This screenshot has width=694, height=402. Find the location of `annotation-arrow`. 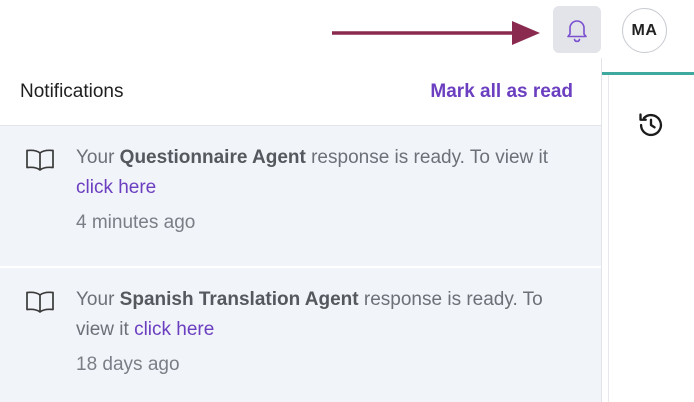

annotation-arrow is located at coordinates (436, 33).